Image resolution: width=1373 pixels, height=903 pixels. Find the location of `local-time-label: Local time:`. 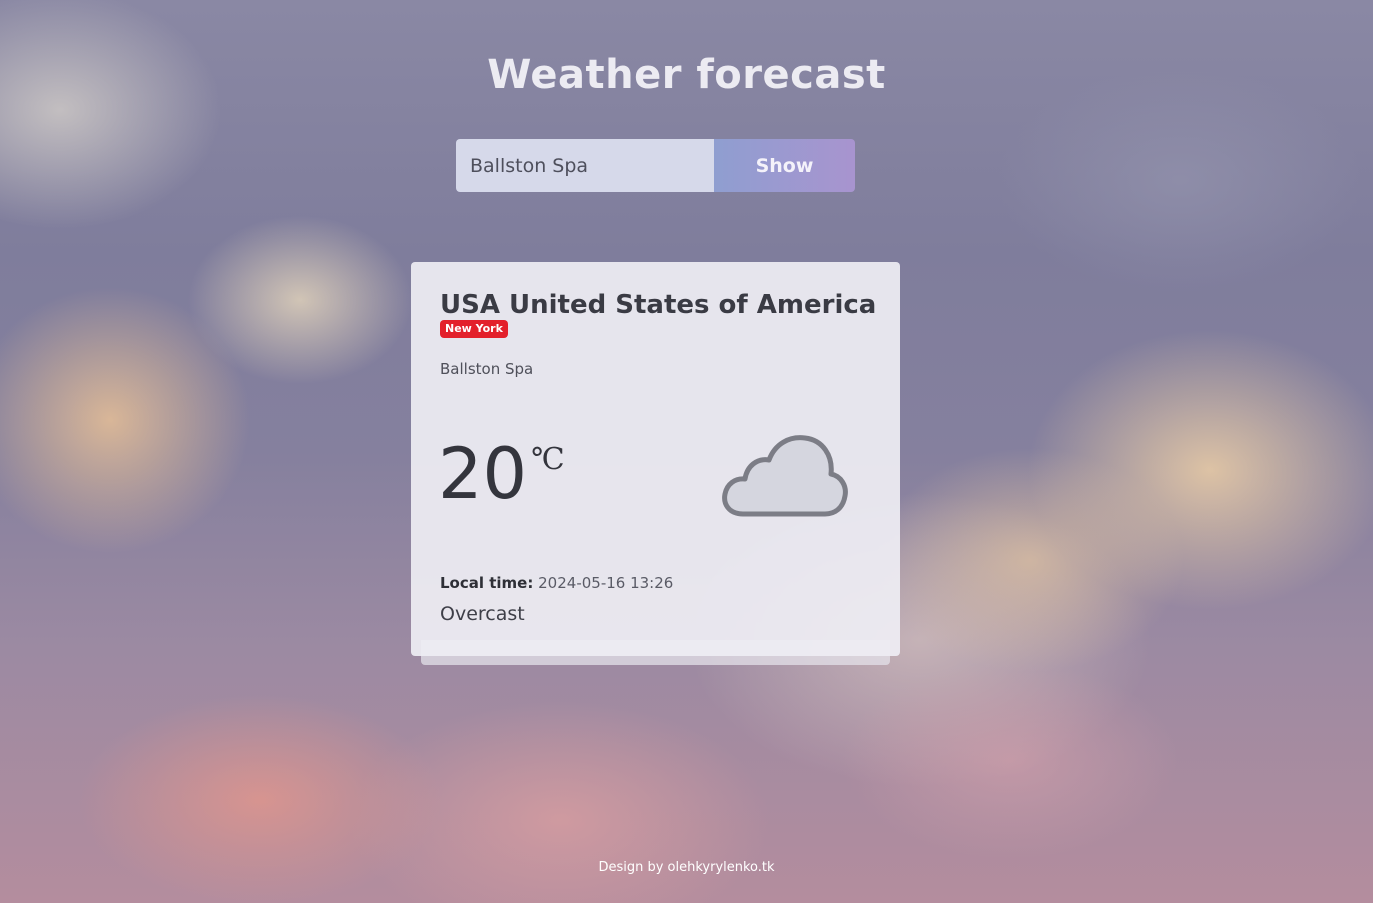

local-time-label: Local time: is located at coordinates (487, 583).